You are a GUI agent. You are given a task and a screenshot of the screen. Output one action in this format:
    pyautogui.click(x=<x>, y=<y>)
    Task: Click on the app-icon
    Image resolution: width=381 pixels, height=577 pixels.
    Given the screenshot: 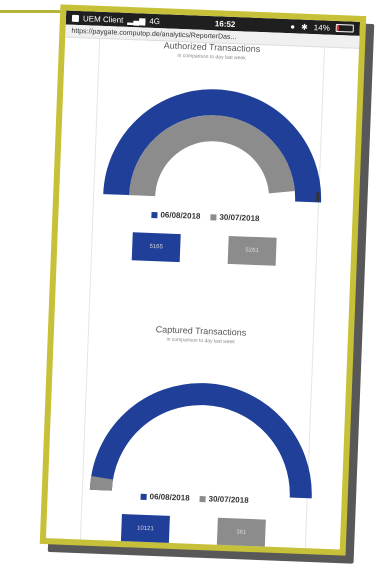 What is the action you would take?
    pyautogui.click(x=75, y=18)
    